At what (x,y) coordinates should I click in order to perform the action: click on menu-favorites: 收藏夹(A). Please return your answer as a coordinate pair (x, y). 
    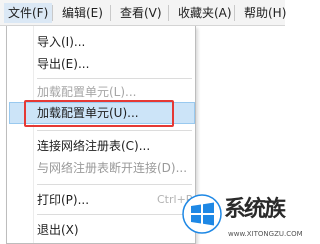
    Looking at the image, I should click on (205, 13).